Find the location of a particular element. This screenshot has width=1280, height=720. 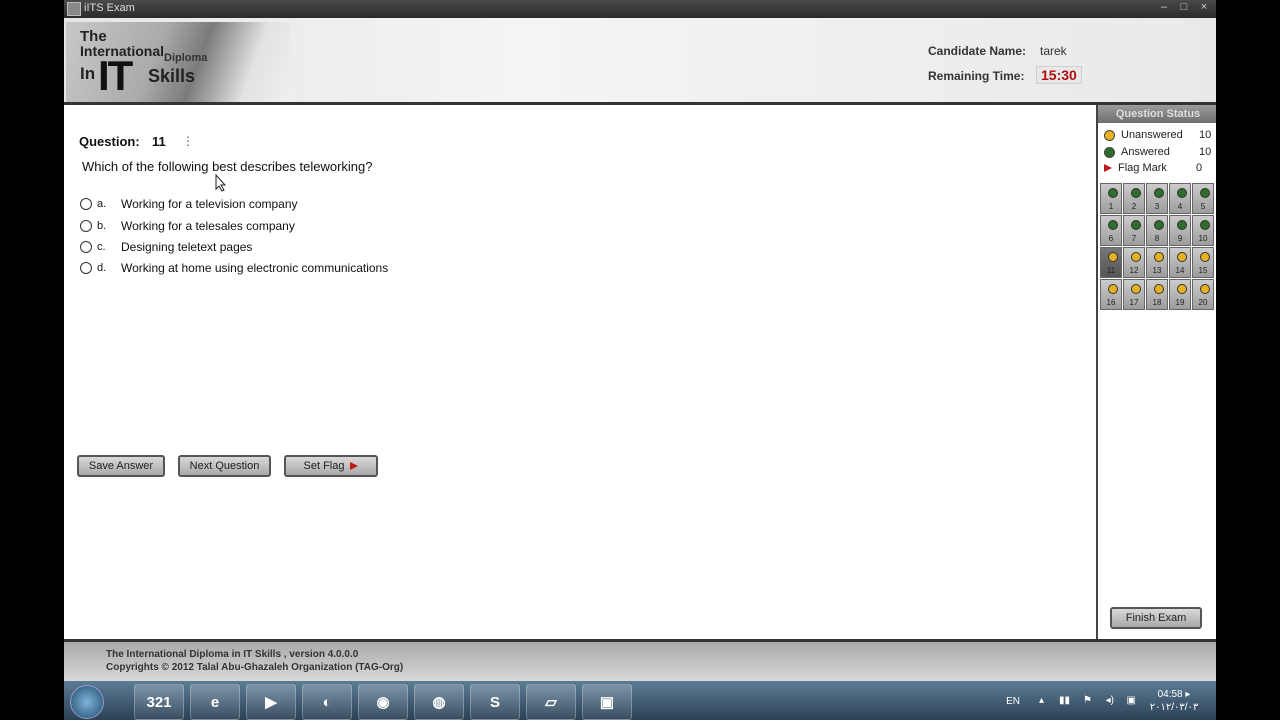

flag-count: 0 is located at coordinates (1199, 168).